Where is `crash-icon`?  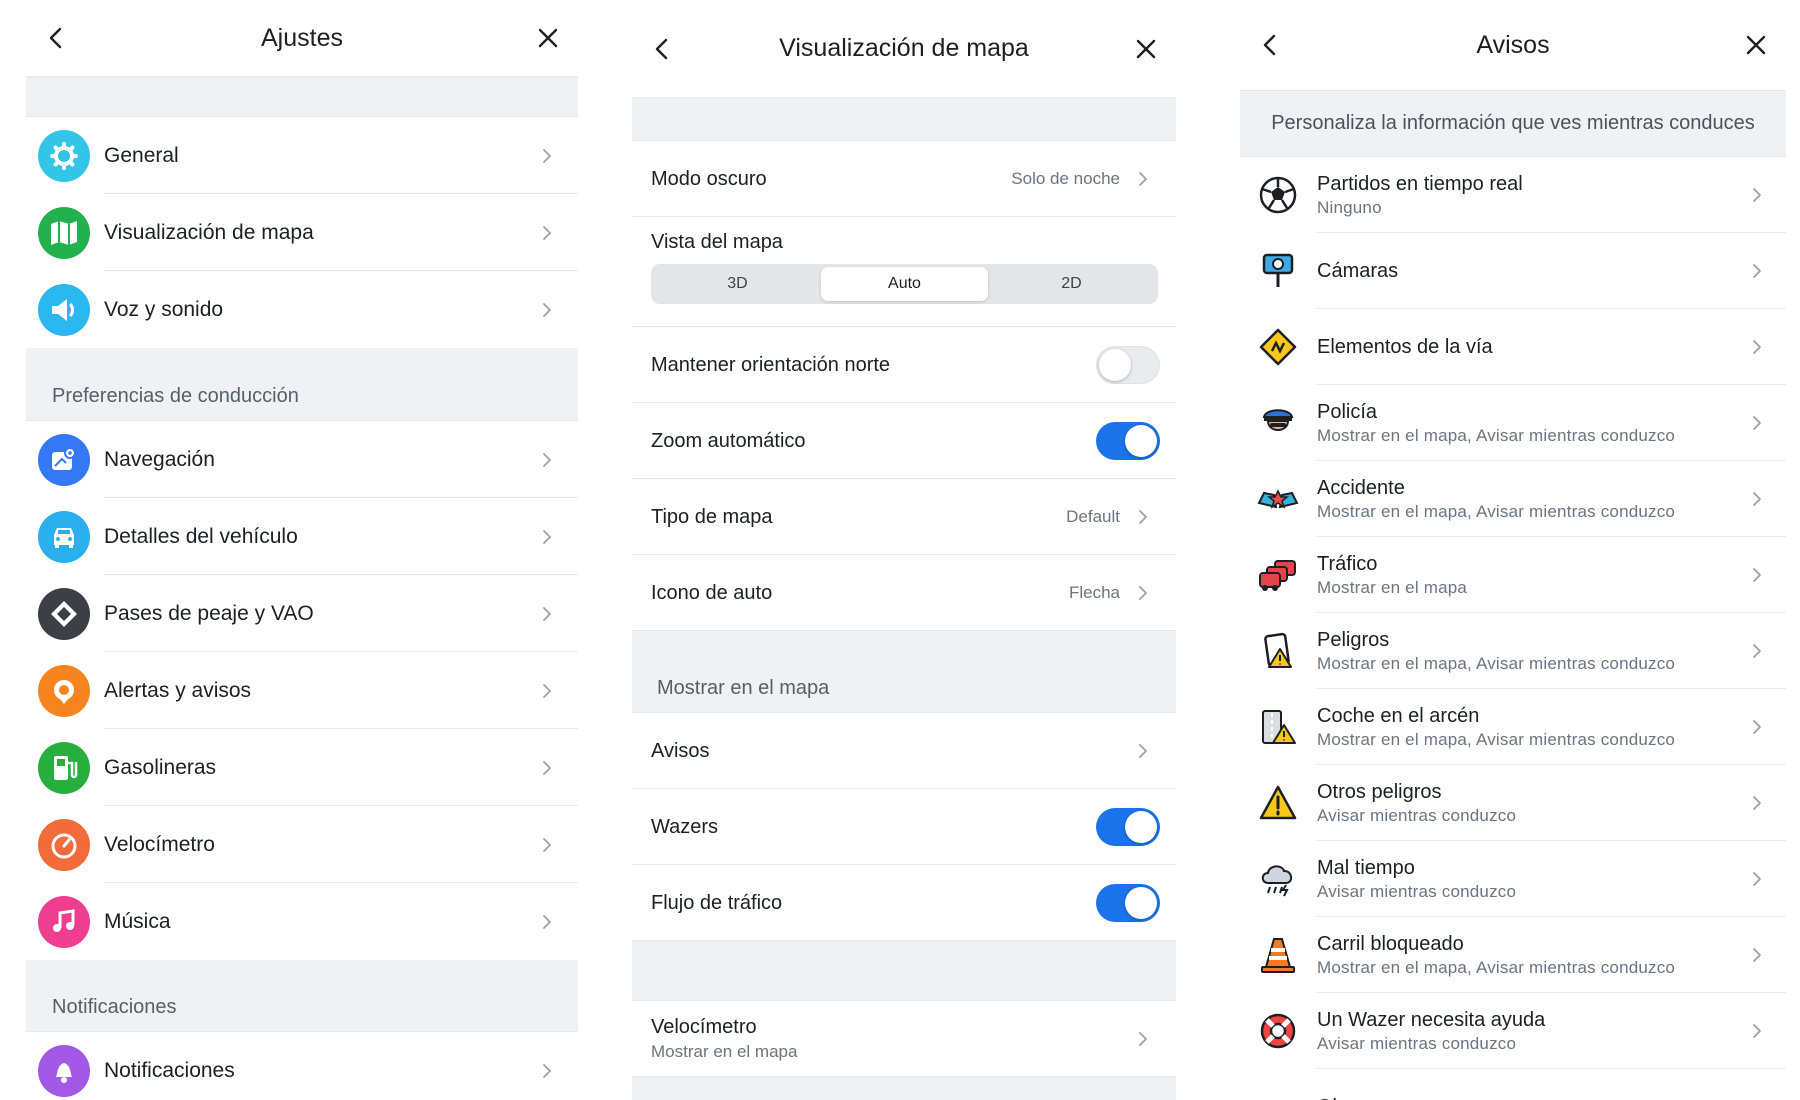
crash-icon is located at coordinates (1278, 499).